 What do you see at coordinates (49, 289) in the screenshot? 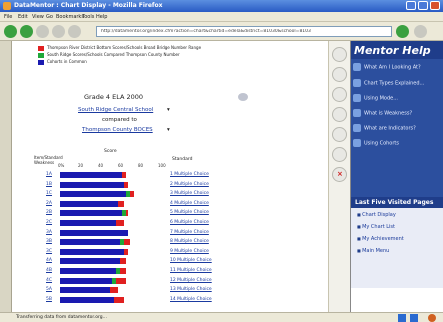
I see `item-link: 5A` at bounding box center [49, 289].